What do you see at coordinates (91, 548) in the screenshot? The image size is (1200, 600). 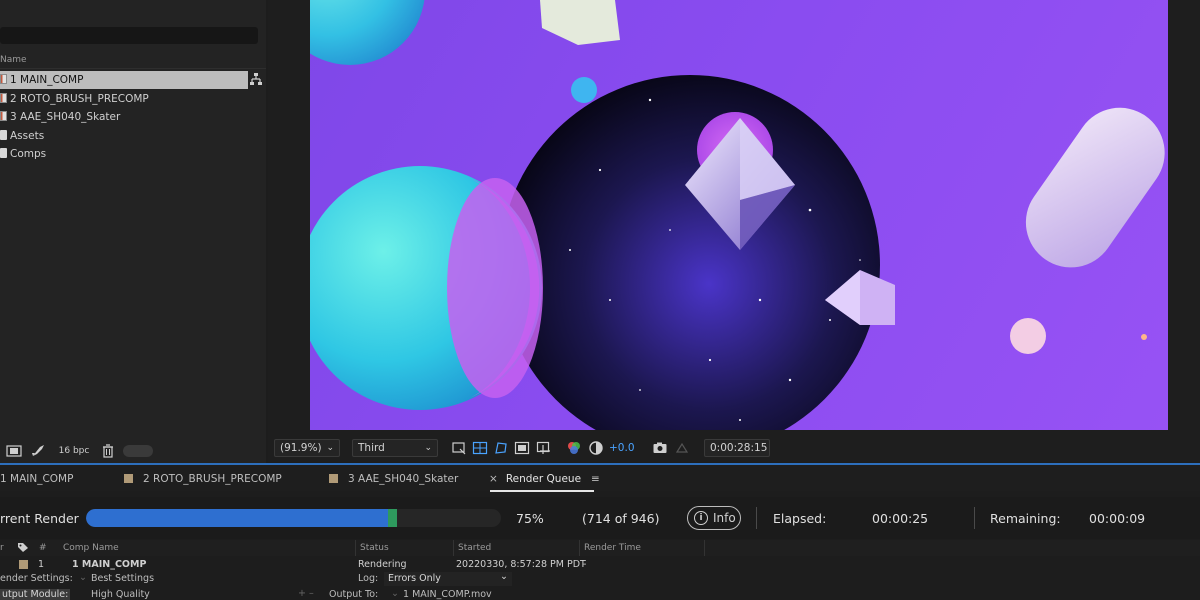 I see `comp-name-column-header: Comp Name` at bounding box center [91, 548].